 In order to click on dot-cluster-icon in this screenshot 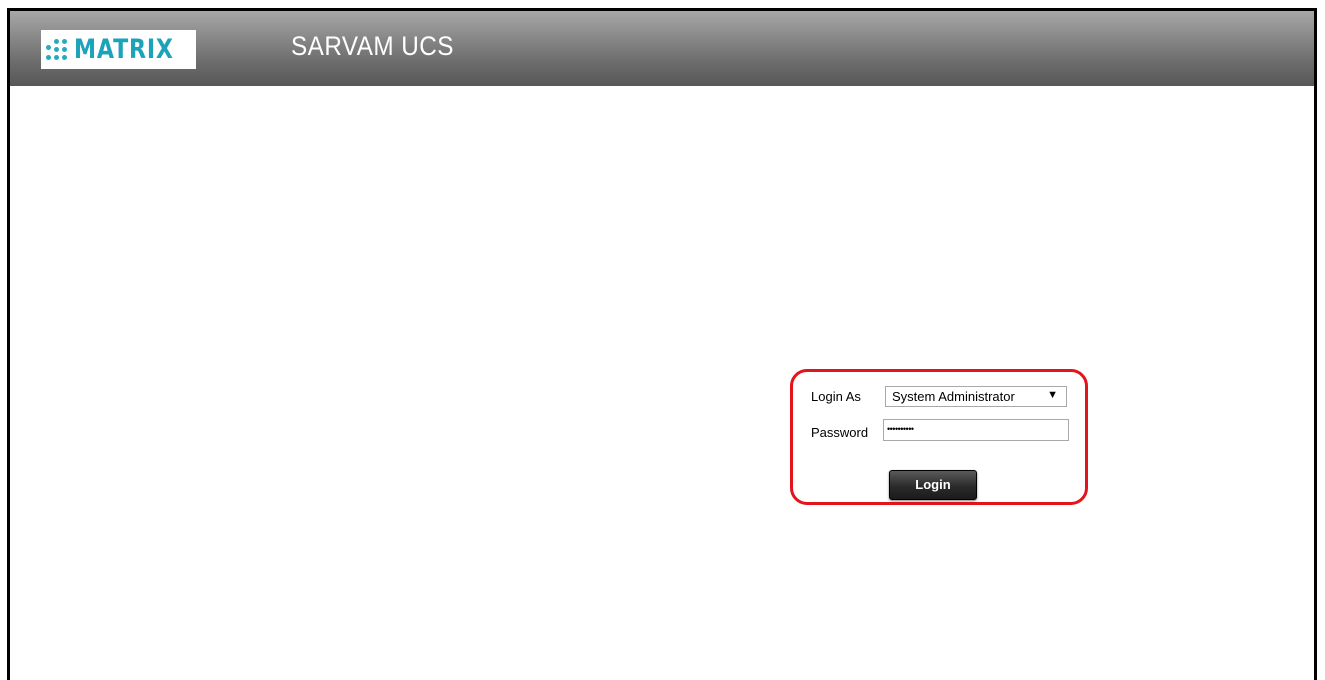, I will do `click(57, 50)`.